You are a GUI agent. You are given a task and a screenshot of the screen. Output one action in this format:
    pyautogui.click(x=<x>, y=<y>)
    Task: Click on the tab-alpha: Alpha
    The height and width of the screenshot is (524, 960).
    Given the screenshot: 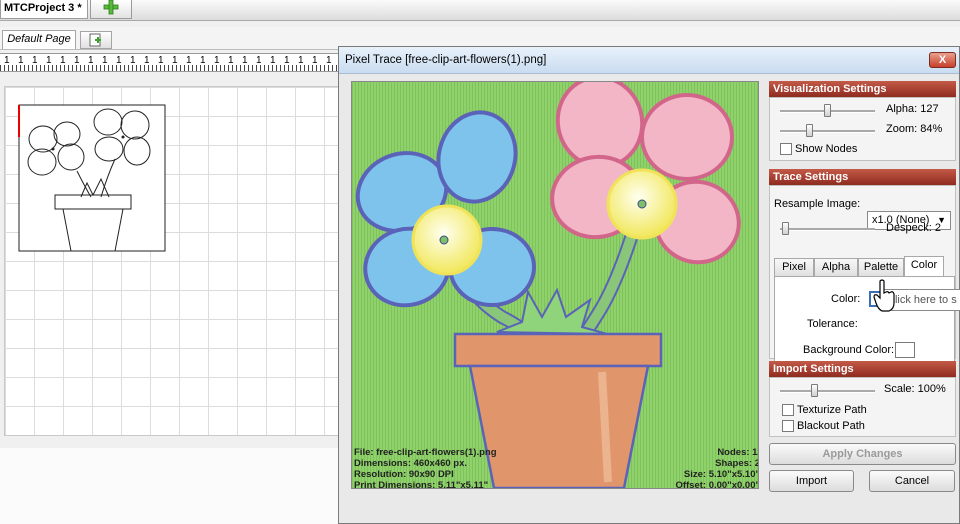 What is the action you would take?
    pyautogui.click(x=836, y=267)
    